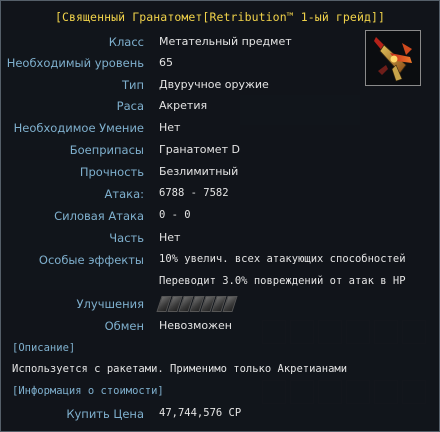 This screenshot has width=440, height=432. What do you see at coordinates (166, 62) in the screenshot?
I see `stat-value: 65` at bounding box center [166, 62].